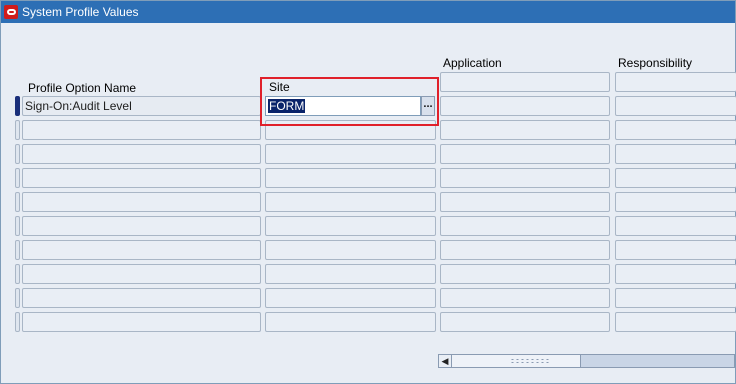 The height and width of the screenshot is (384, 736). I want to click on profile-option-name-field: Sign-On:Audit Level, so click(141, 106).